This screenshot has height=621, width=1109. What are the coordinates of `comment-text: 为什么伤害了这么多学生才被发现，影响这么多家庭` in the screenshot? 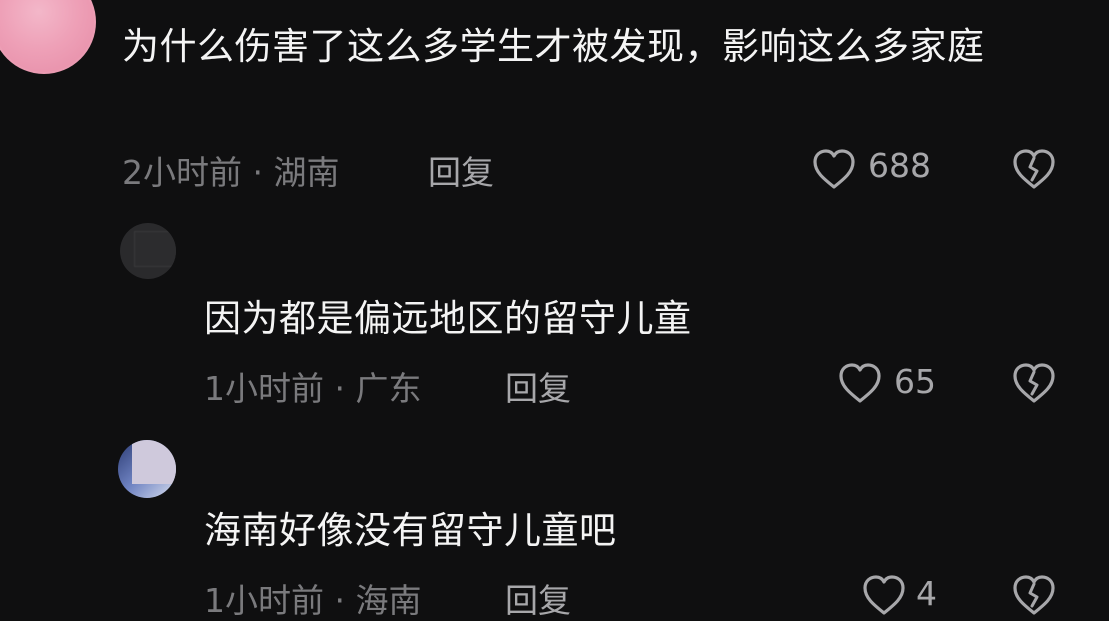 It's located at (553, 46).